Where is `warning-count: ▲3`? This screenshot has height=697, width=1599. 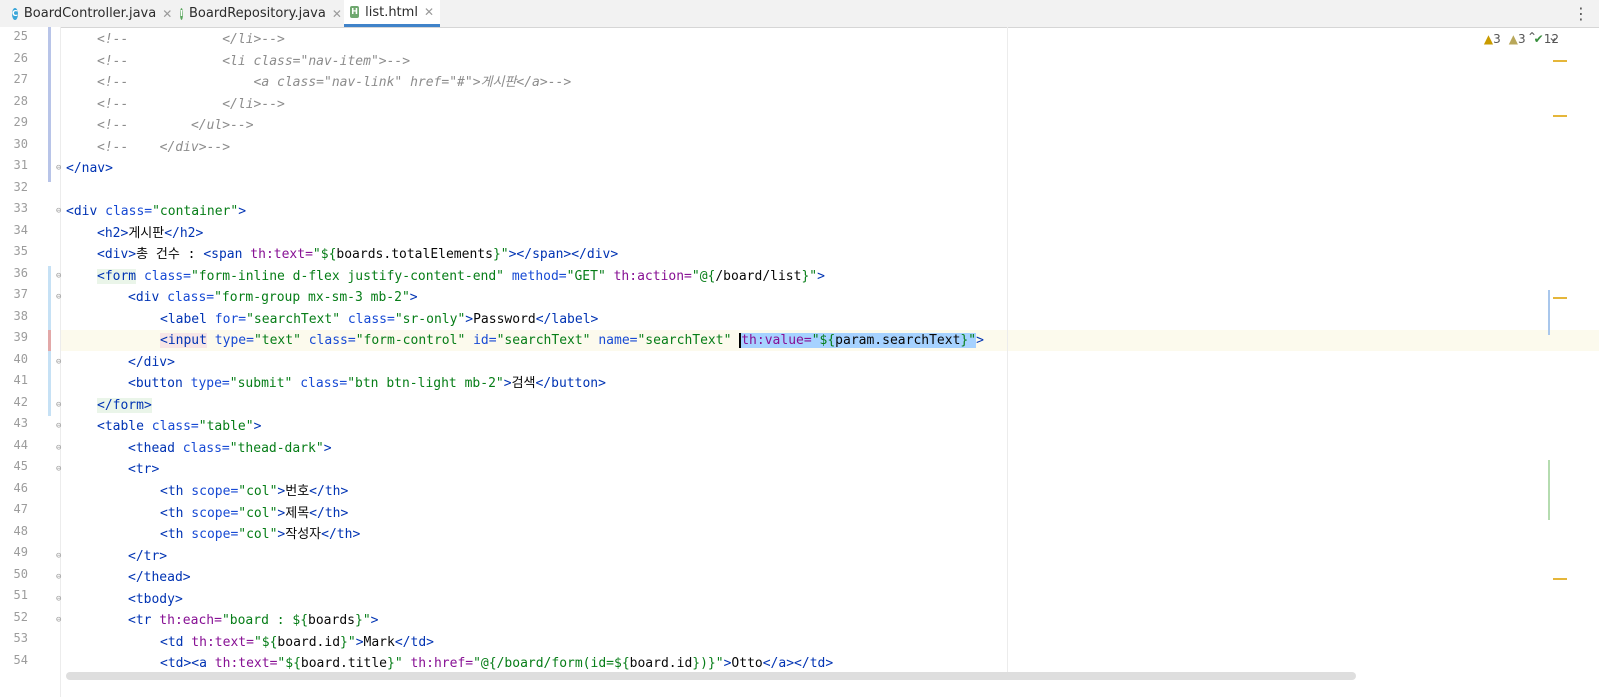 warning-count: ▲3 is located at coordinates (1492, 39).